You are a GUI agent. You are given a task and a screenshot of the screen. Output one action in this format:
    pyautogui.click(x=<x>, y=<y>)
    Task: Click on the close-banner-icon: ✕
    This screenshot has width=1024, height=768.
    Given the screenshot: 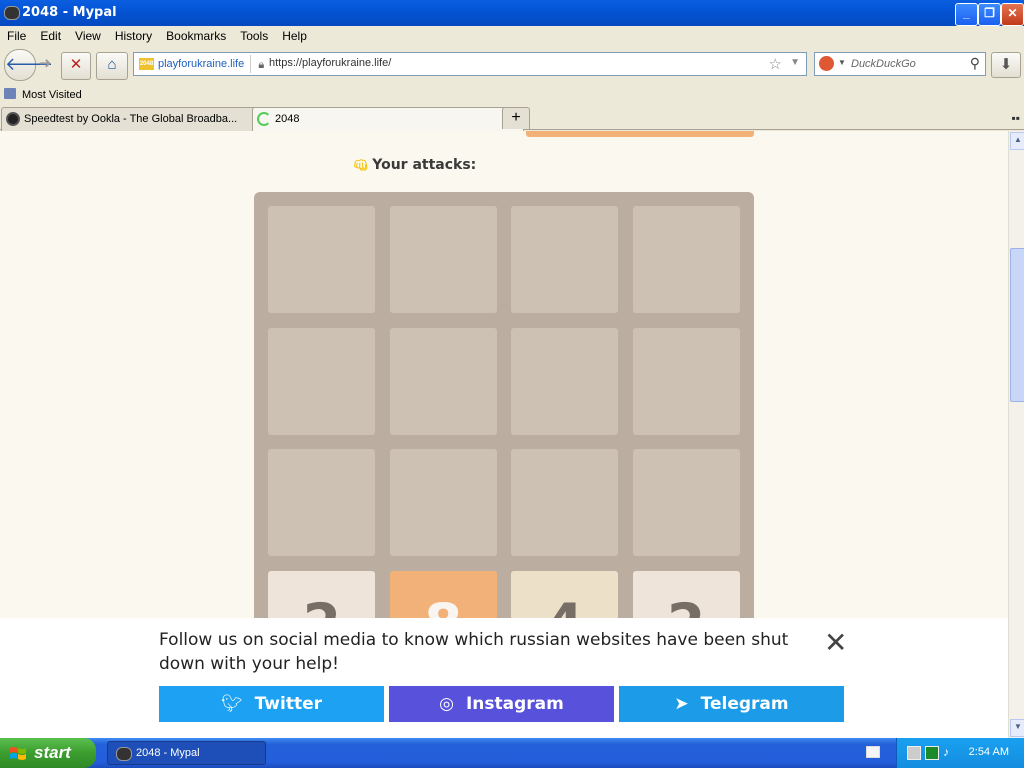 What is the action you would take?
    pyautogui.click(x=835, y=643)
    